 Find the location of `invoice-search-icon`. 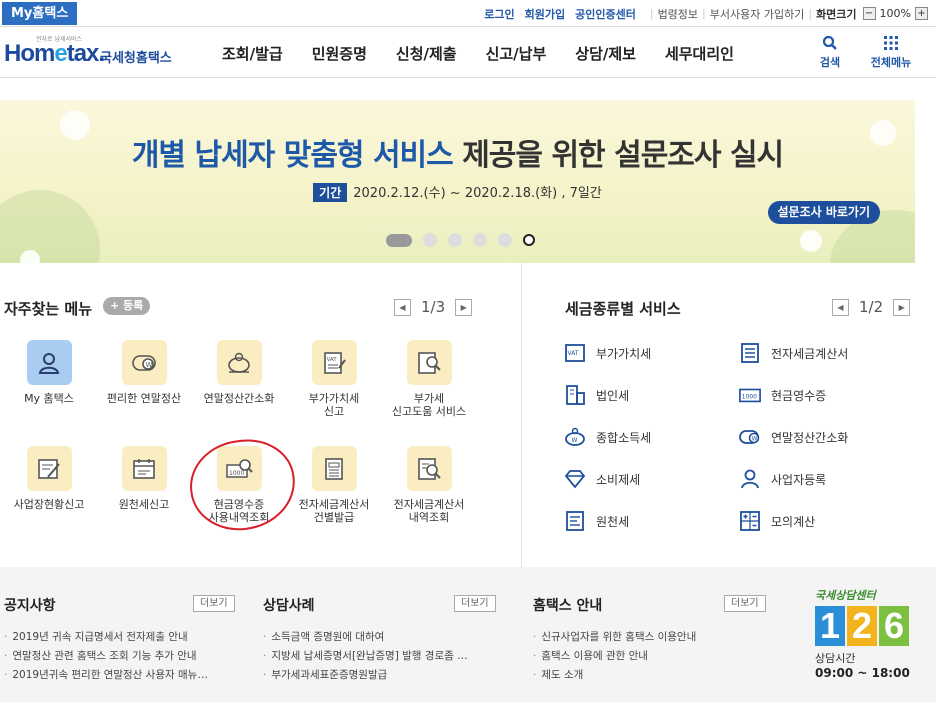

invoice-search-icon is located at coordinates (429, 468).